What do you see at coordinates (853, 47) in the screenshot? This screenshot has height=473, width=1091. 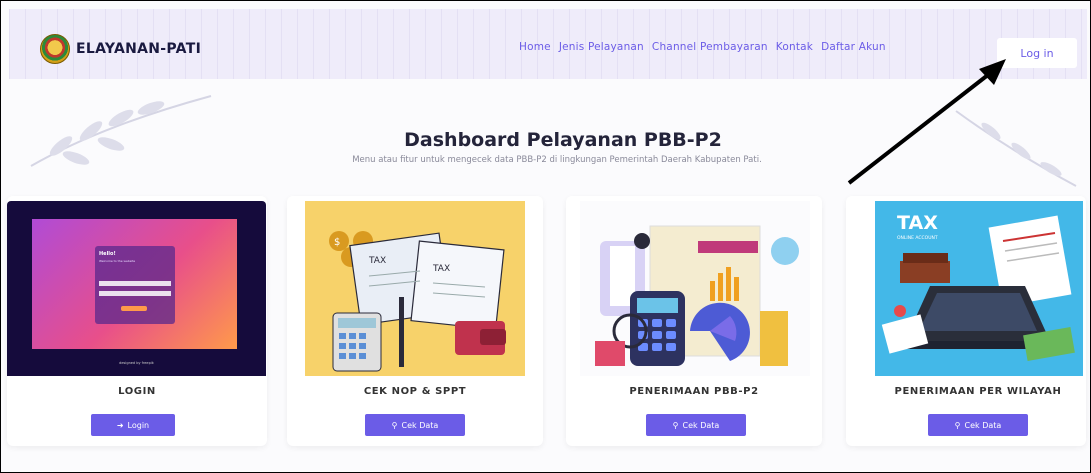 I see `nav-link-daftar-akun: Daftar Akun` at bounding box center [853, 47].